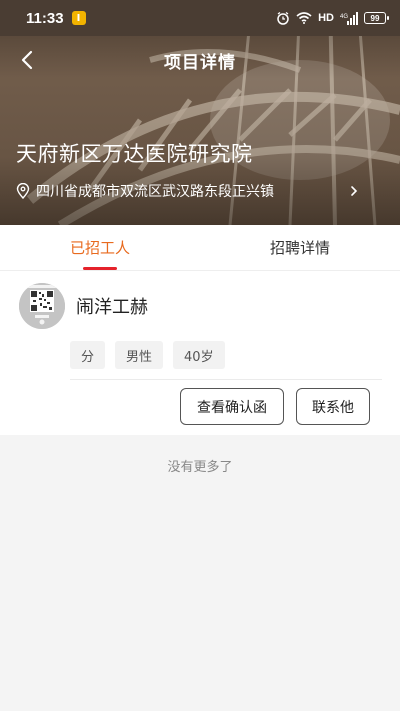 The width and height of the screenshot is (400, 711). What do you see at coordinates (100, 268) in the screenshot?
I see `active-tab-indicator` at bounding box center [100, 268].